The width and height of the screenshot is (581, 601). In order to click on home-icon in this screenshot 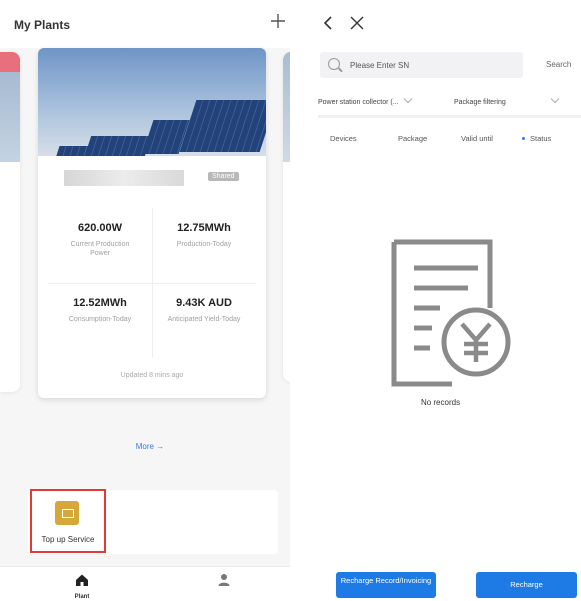, I will do `click(82, 580)`.